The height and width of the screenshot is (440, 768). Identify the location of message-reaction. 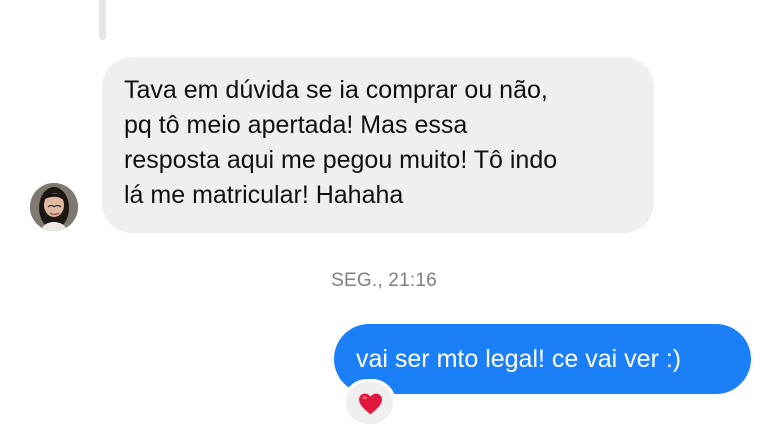
(369, 403).